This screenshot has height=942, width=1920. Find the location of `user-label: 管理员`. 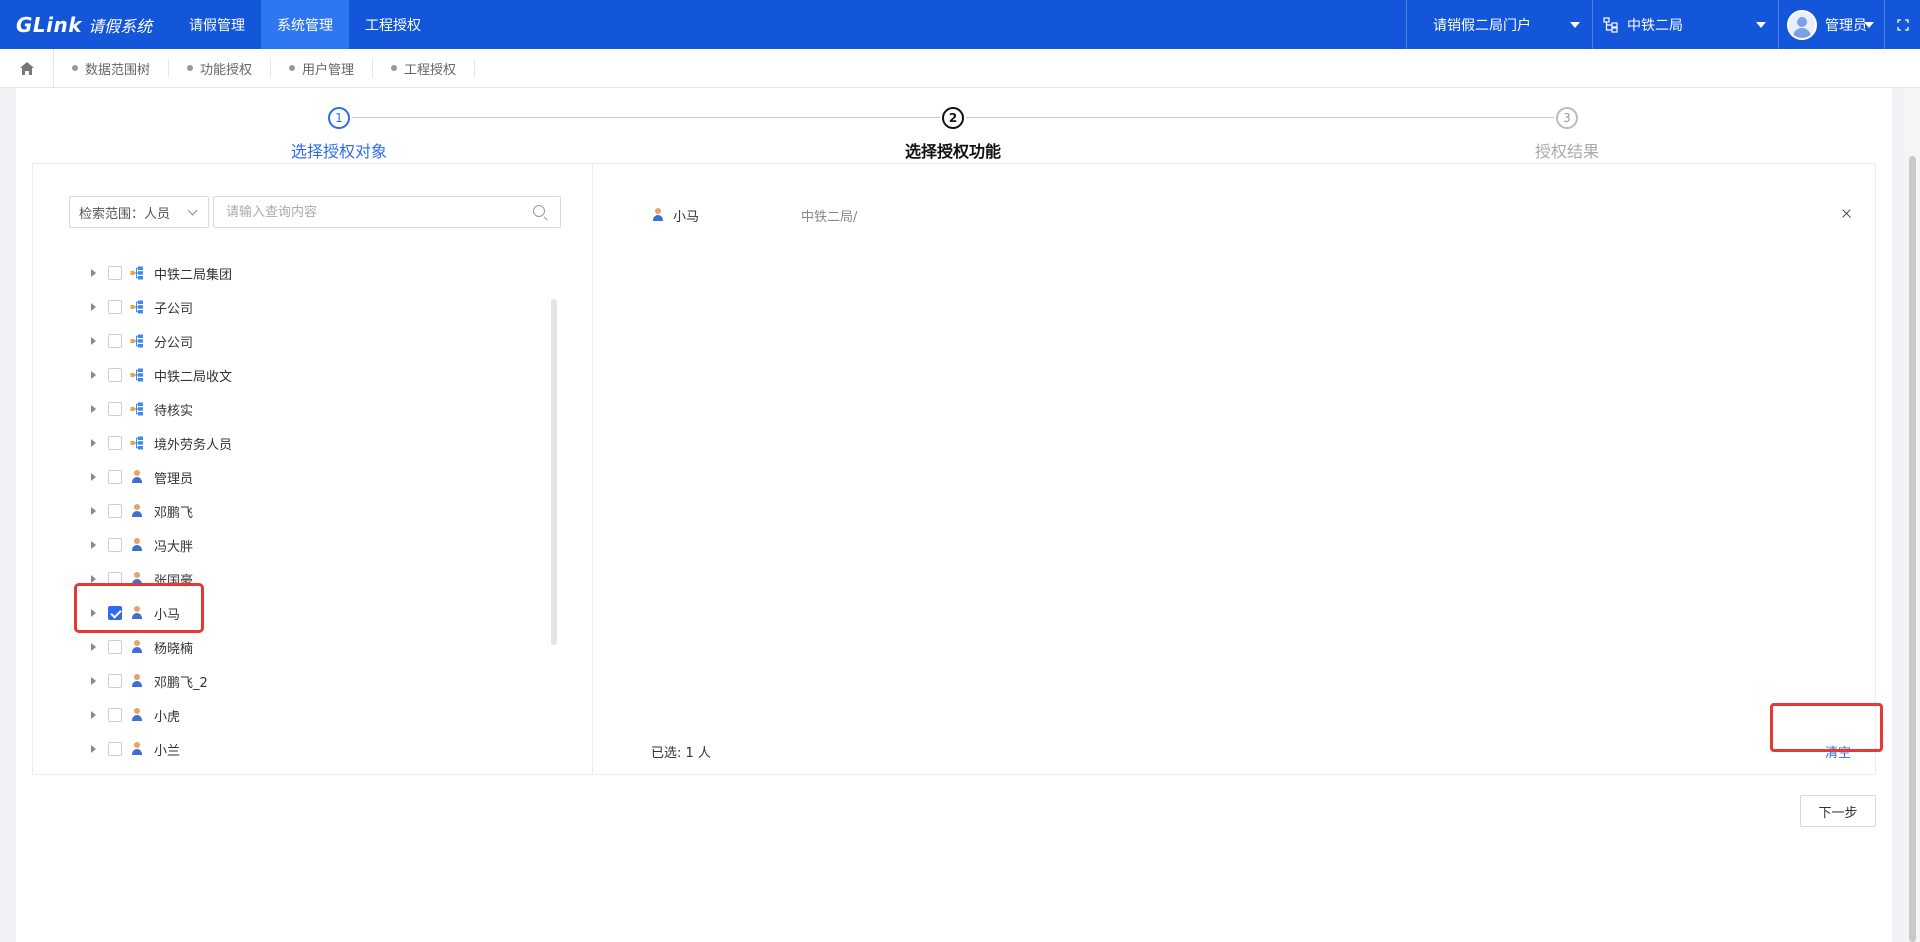

user-label: 管理员 is located at coordinates (1846, 25).